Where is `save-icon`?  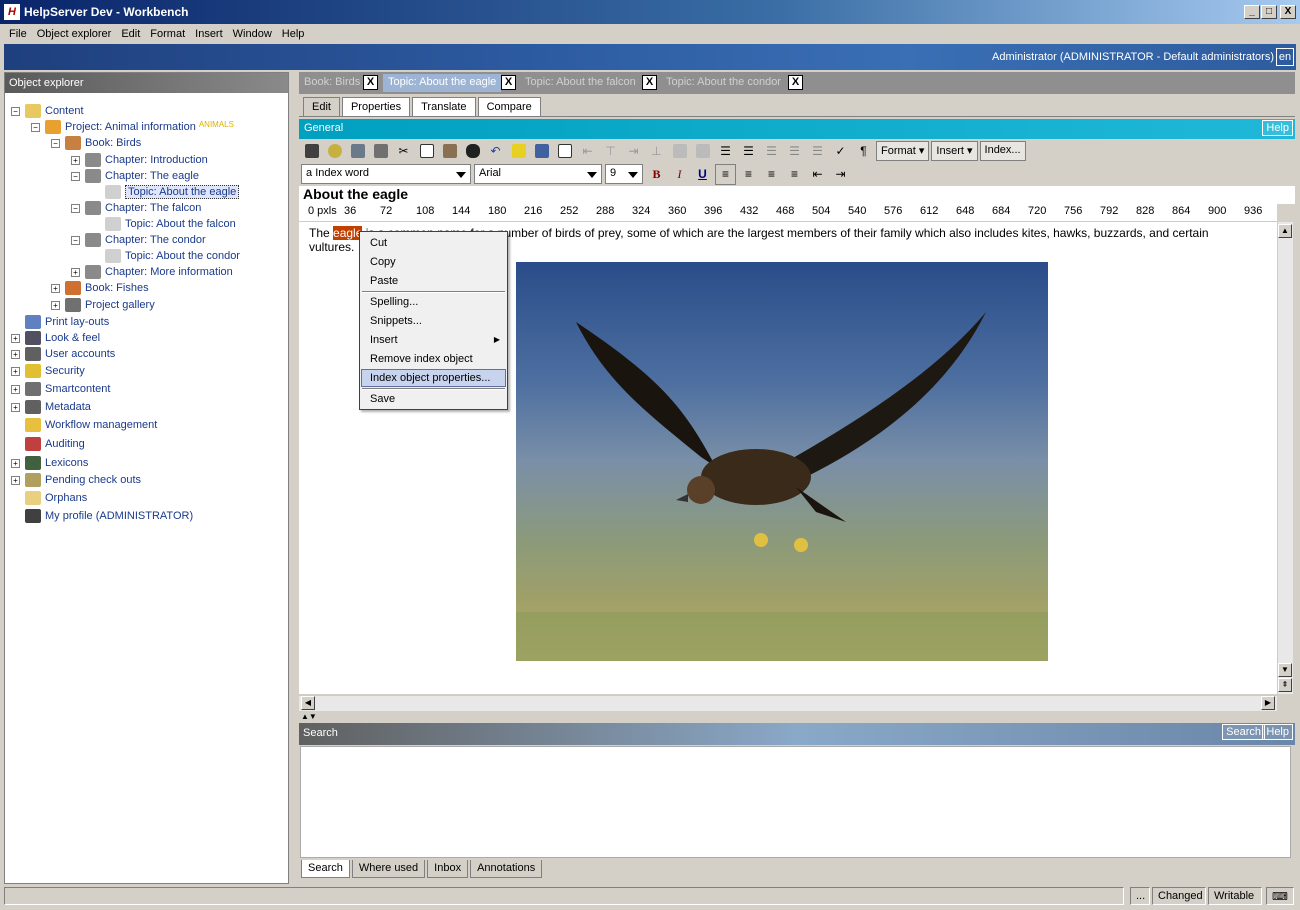 save-icon is located at coordinates (311, 151).